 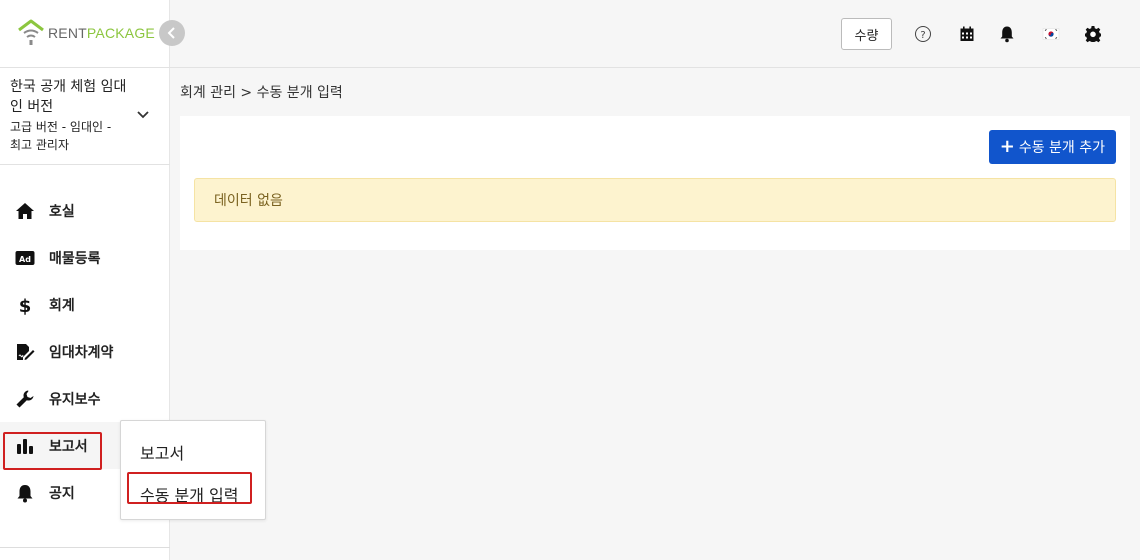 What do you see at coordinates (68, 446) in the screenshot?
I see `sidebar-item-label: 보고서` at bounding box center [68, 446].